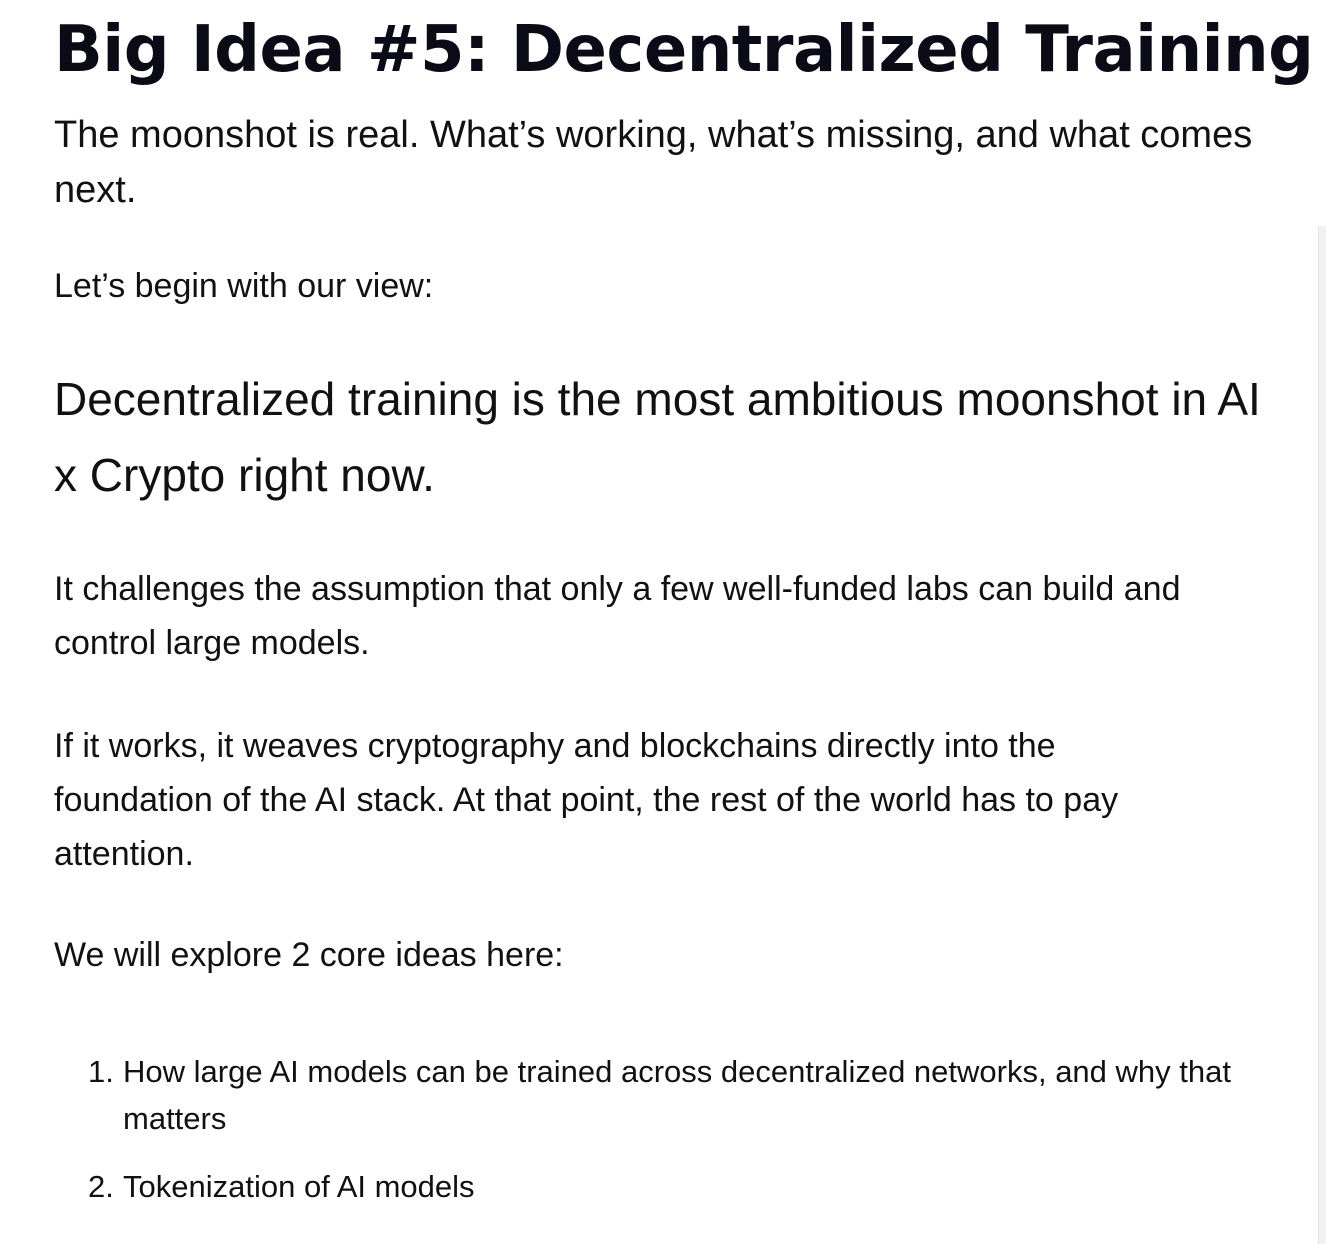 This screenshot has height=1244, width=1326. Describe the element at coordinates (1322, 735) in the screenshot. I see `scrollbar-track` at that location.